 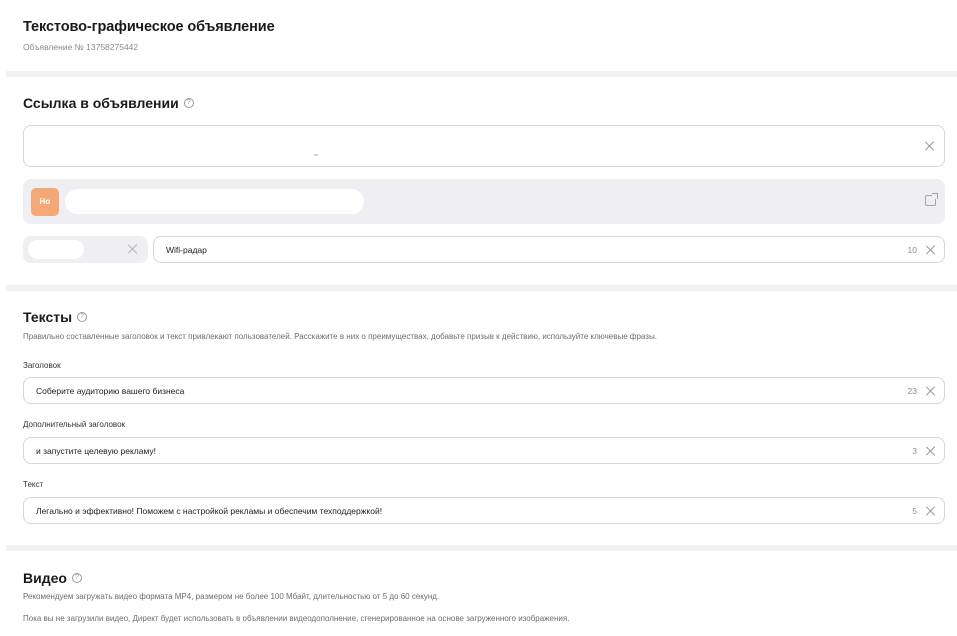 What do you see at coordinates (85, 249) in the screenshot?
I see `display-domain-chip` at bounding box center [85, 249].